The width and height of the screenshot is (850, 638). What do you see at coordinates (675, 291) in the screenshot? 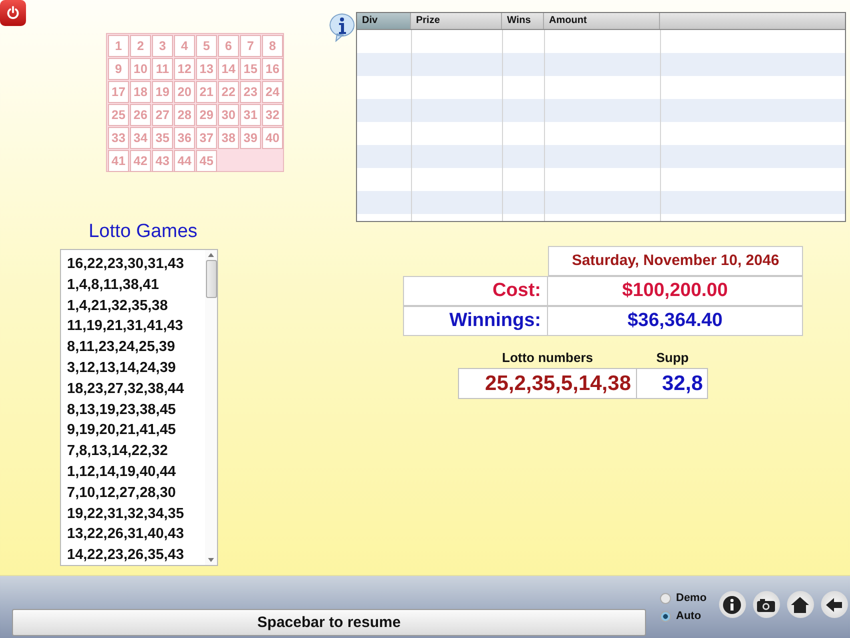
I see `cost-value: $100,200.00` at bounding box center [675, 291].